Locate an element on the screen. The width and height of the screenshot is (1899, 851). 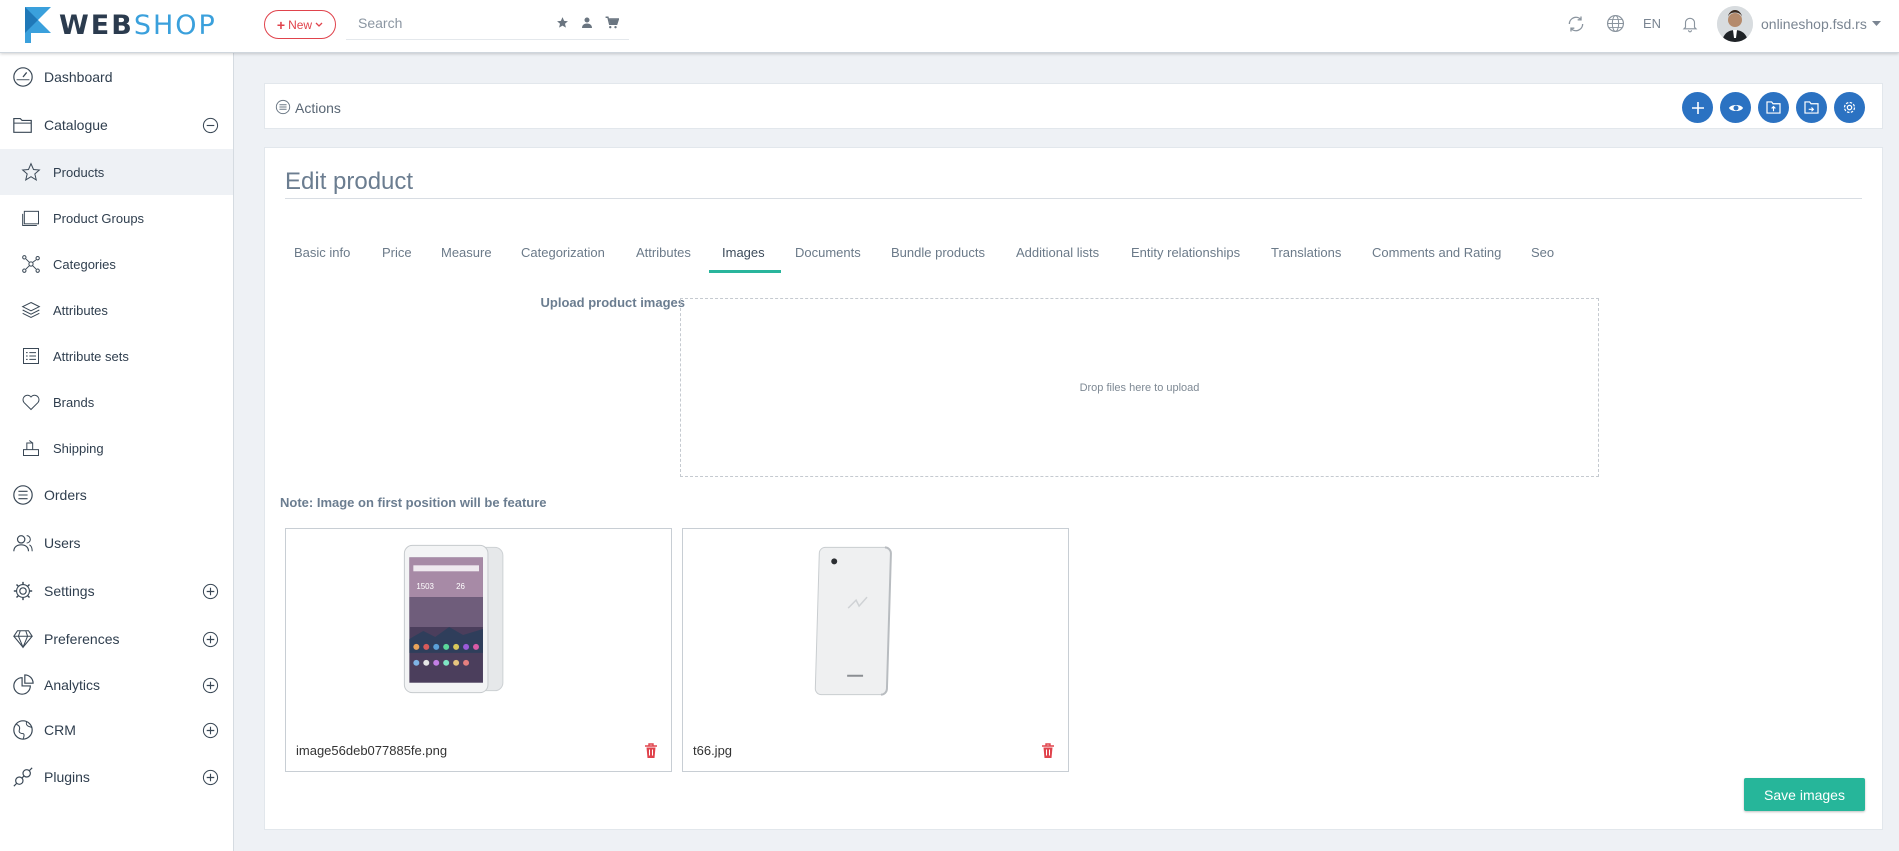
image-card: t66.jpg is located at coordinates (875, 650).